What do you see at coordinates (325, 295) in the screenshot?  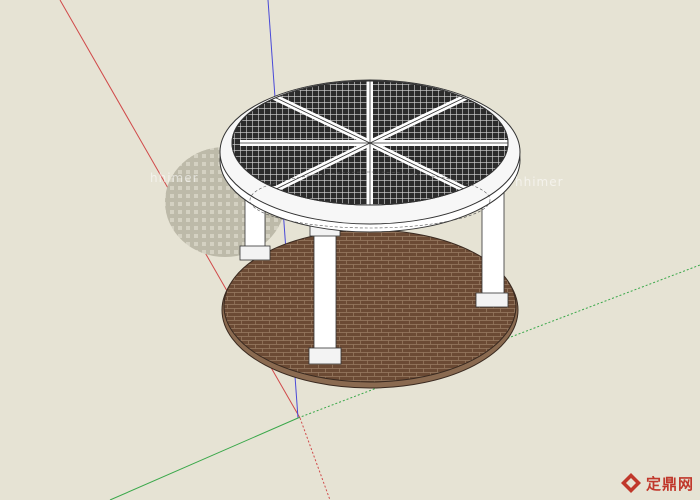 I see `column-front` at bounding box center [325, 295].